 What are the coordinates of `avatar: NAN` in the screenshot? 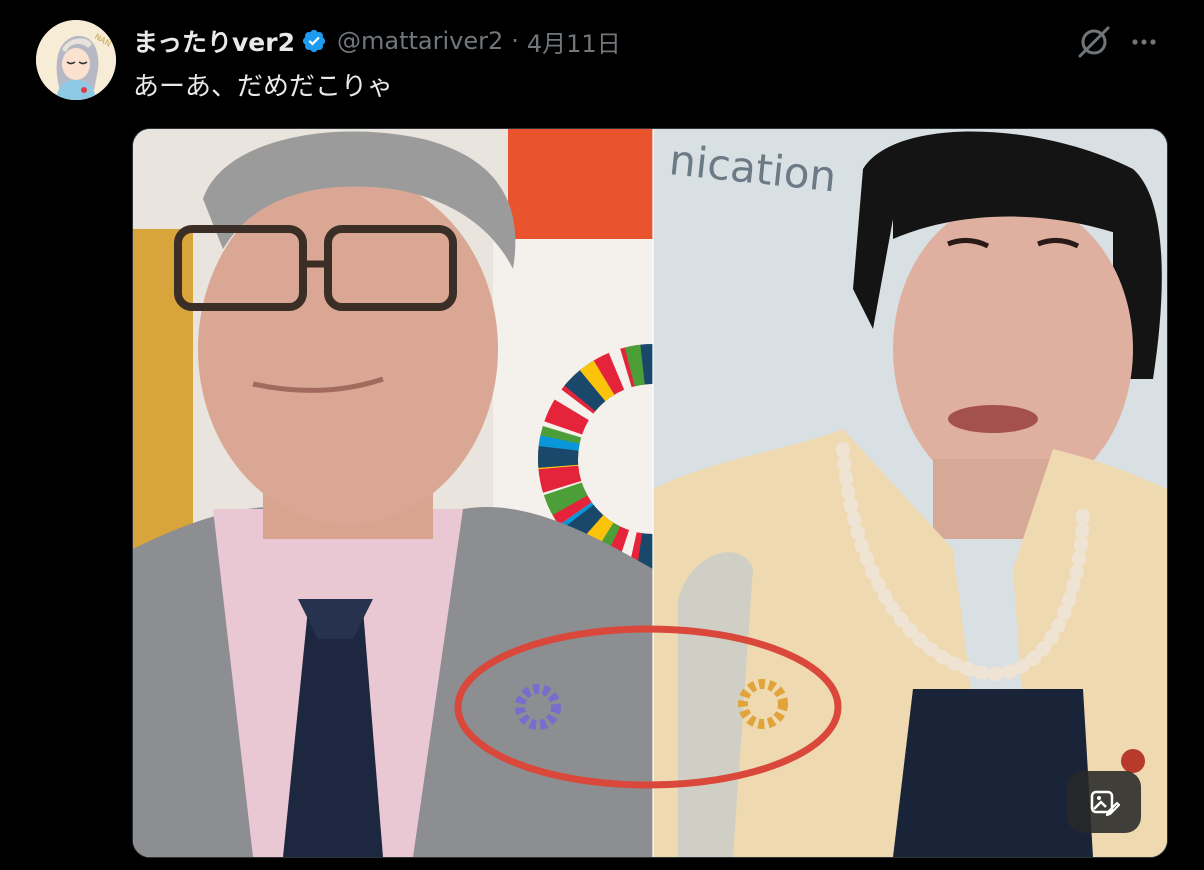 It's located at (76, 60).